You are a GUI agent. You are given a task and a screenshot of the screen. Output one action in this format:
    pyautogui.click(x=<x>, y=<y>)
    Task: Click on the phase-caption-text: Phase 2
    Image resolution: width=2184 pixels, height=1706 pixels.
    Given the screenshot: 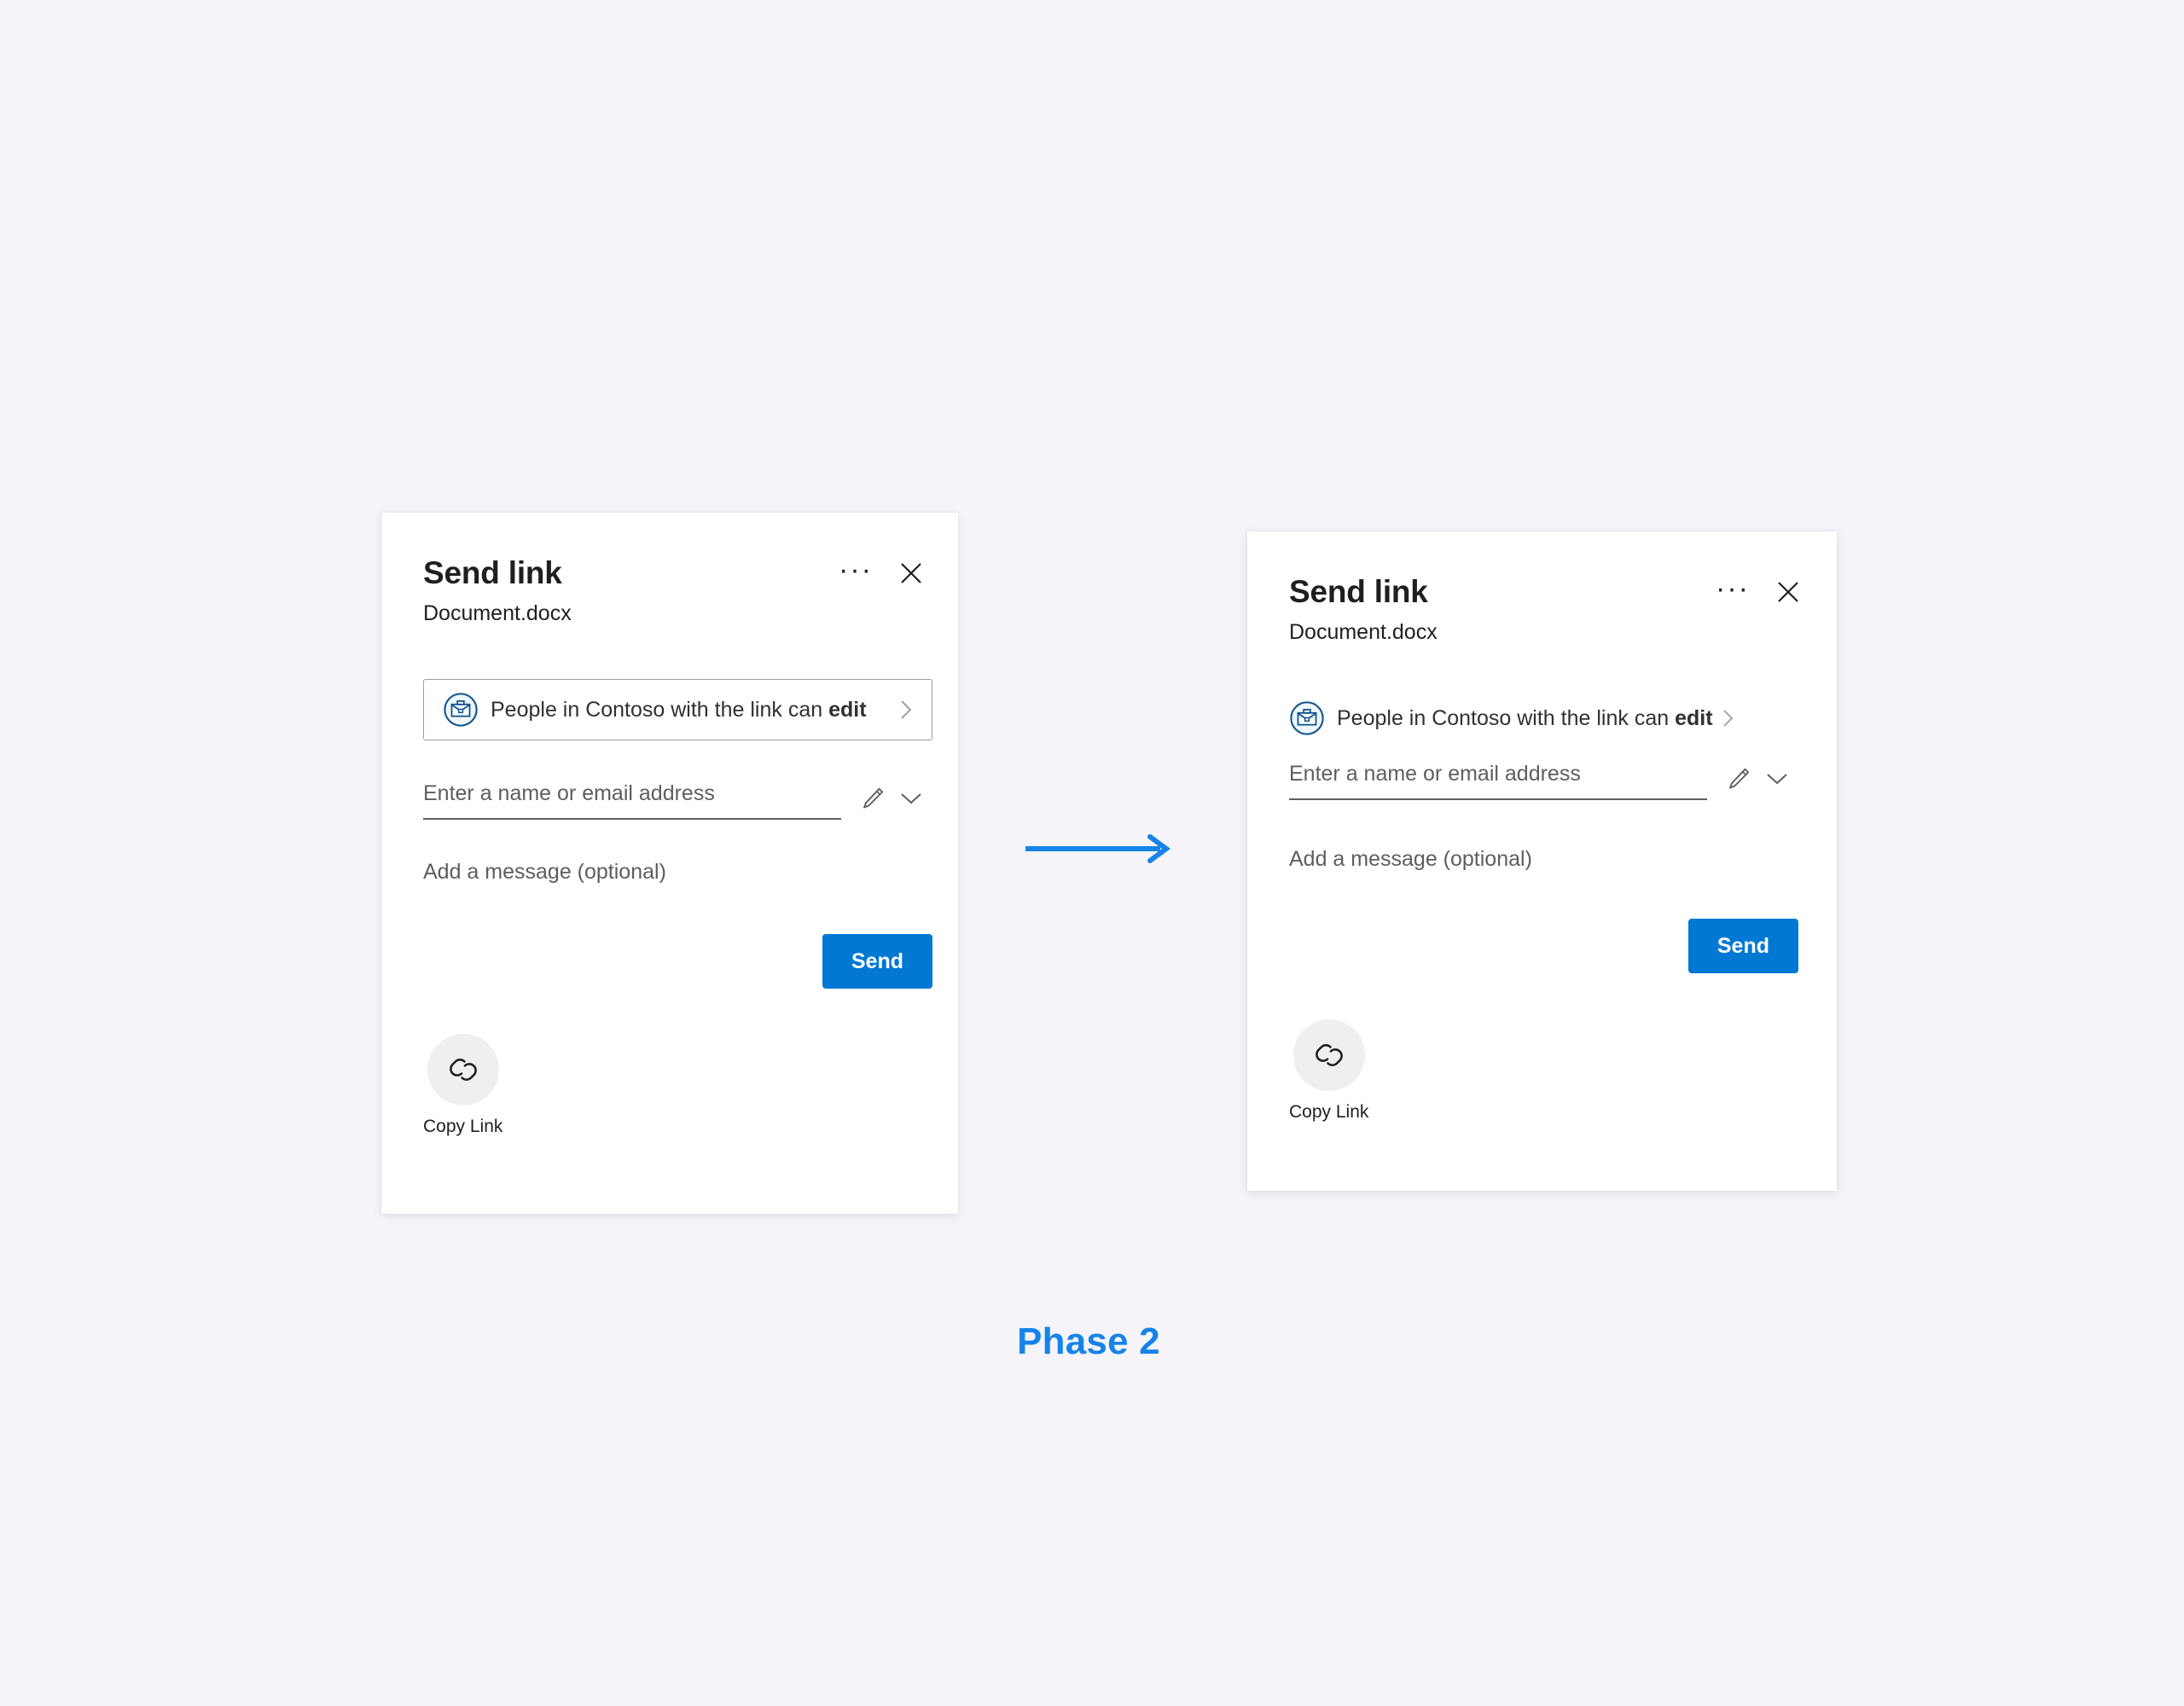 What is the action you would take?
    pyautogui.click(x=1089, y=1341)
    